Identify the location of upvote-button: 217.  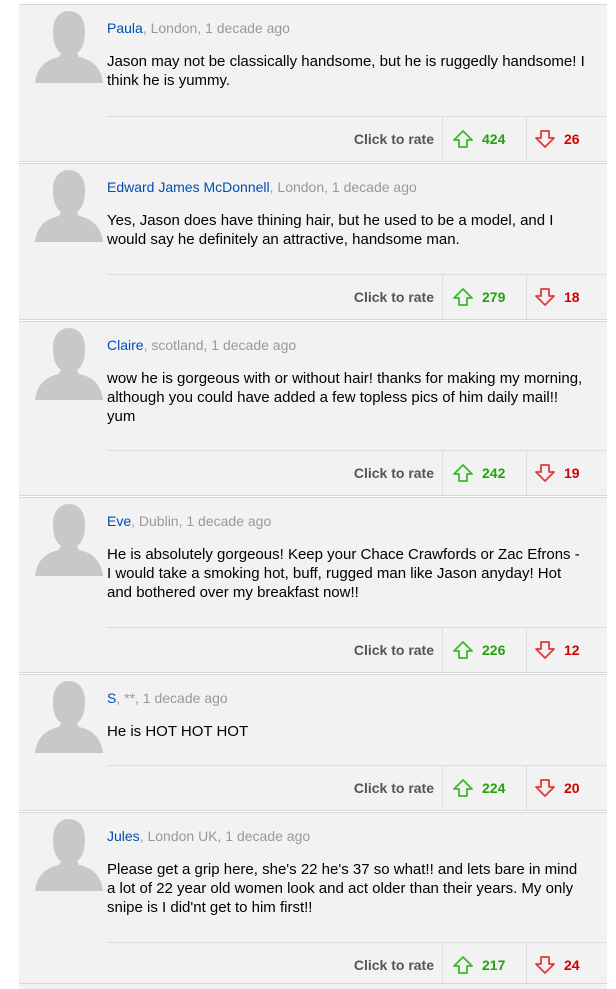
(484, 965).